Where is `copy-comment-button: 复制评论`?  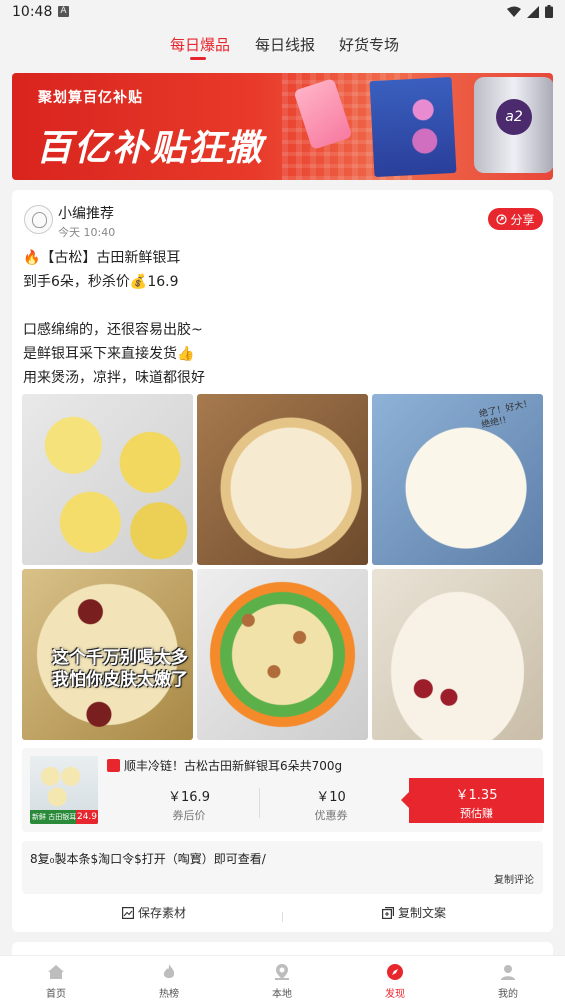 copy-comment-button: 复制评论 is located at coordinates (514, 878).